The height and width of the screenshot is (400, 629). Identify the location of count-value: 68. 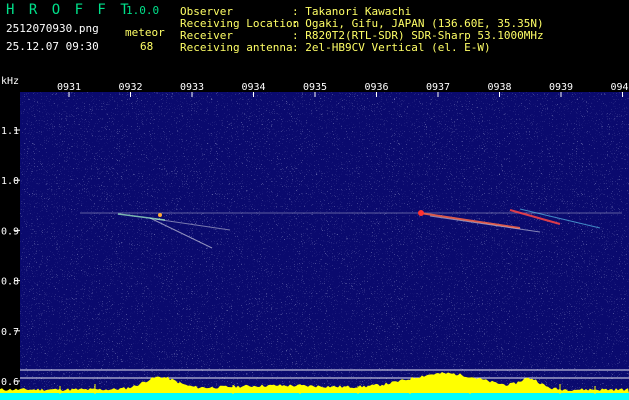
(147, 46).